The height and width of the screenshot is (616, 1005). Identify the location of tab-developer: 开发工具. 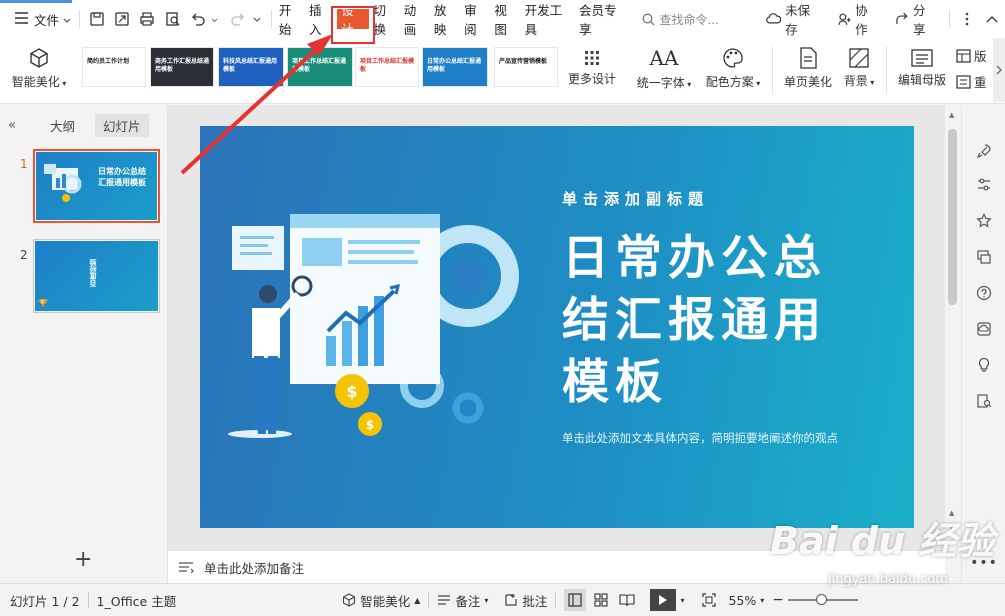
(549, 19).